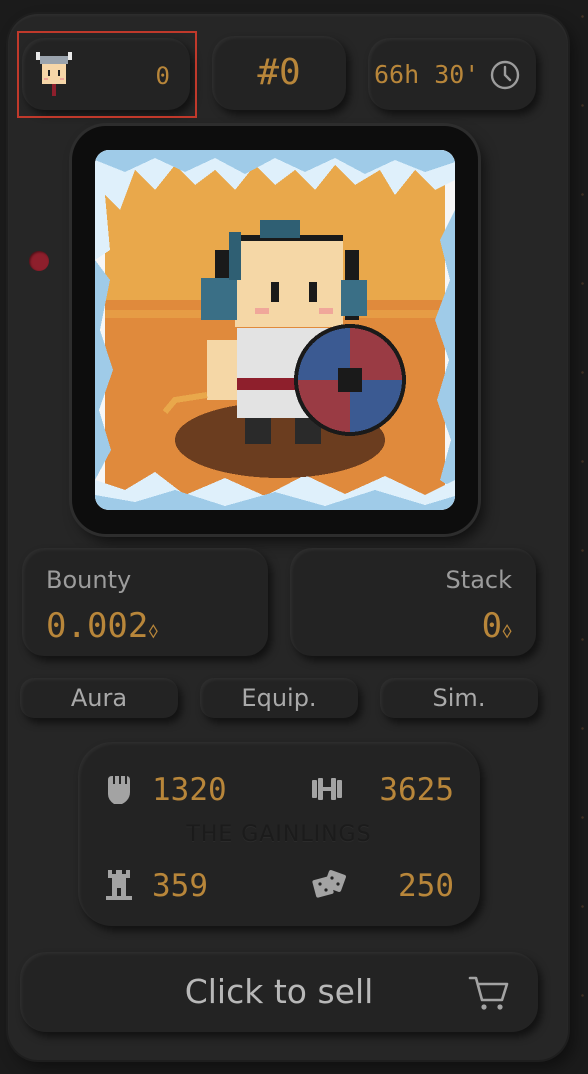 This screenshot has height=1074, width=588. What do you see at coordinates (107, 74) in the screenshot?
I see `selection-highlight` at bounding box center [107, 74].